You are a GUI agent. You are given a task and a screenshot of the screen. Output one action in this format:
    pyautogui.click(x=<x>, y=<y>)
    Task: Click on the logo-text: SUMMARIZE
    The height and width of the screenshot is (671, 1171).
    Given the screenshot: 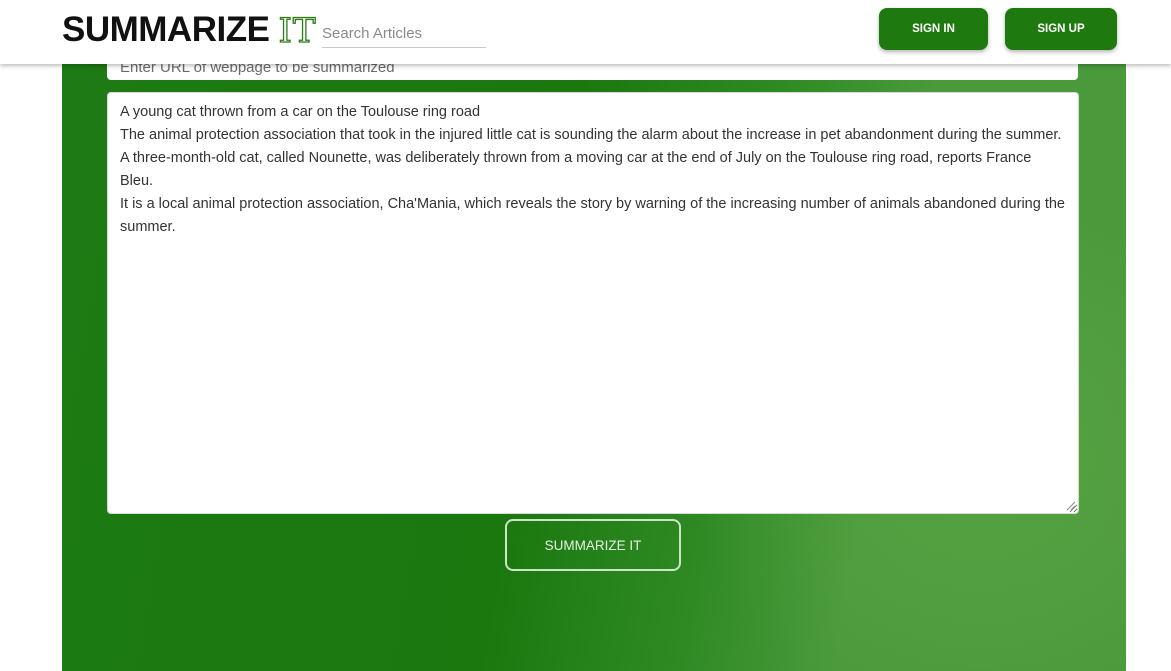 What is the action you would take?
    pyautogui.click(x=166, y=29)
    